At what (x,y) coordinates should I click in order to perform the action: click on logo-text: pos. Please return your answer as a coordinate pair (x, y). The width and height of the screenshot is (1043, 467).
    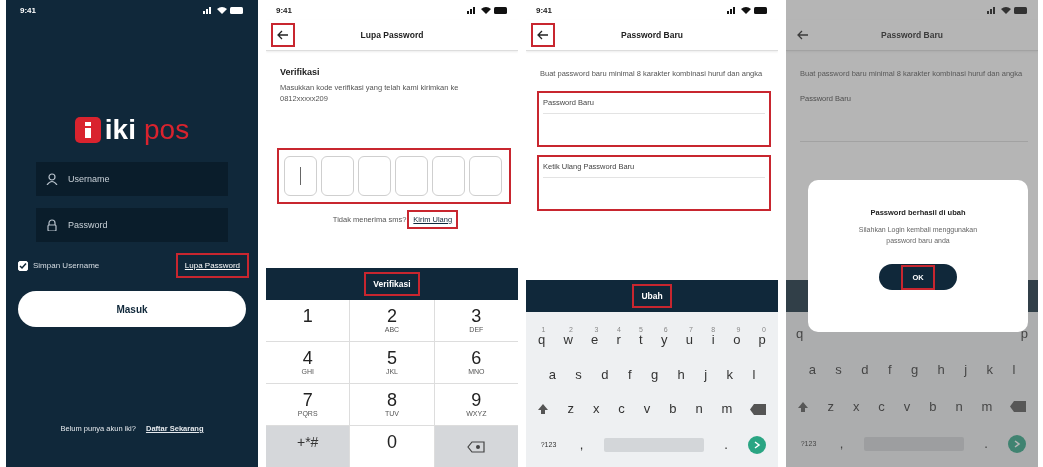
    Looking at the image, I should click on (167, 130).